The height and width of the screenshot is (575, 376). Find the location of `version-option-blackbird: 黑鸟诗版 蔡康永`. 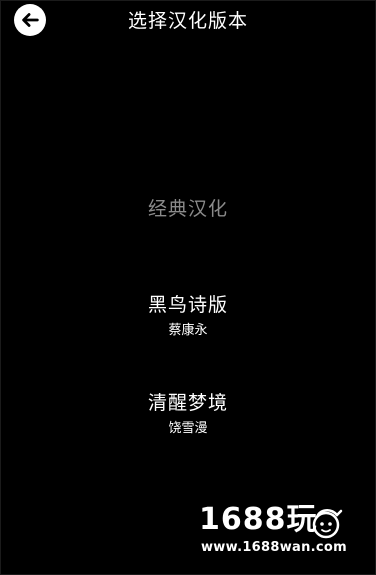

version-option-blackbird: 黑鸟诗版 蔡康永 is located at coordinates (188, 316).